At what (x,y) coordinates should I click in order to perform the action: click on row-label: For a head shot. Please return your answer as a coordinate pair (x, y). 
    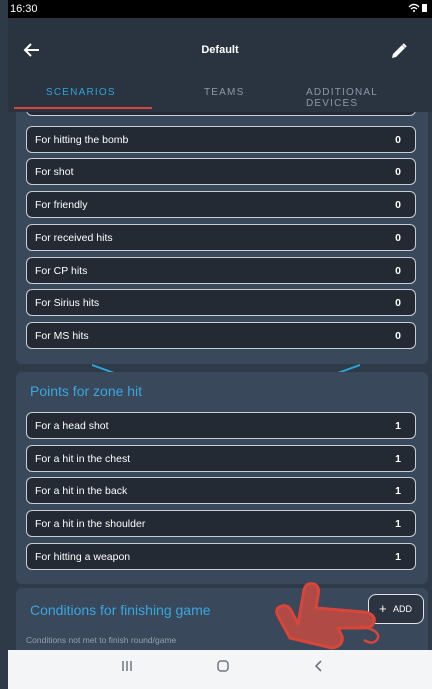
    Looking at the image, I should click on (72, 426).